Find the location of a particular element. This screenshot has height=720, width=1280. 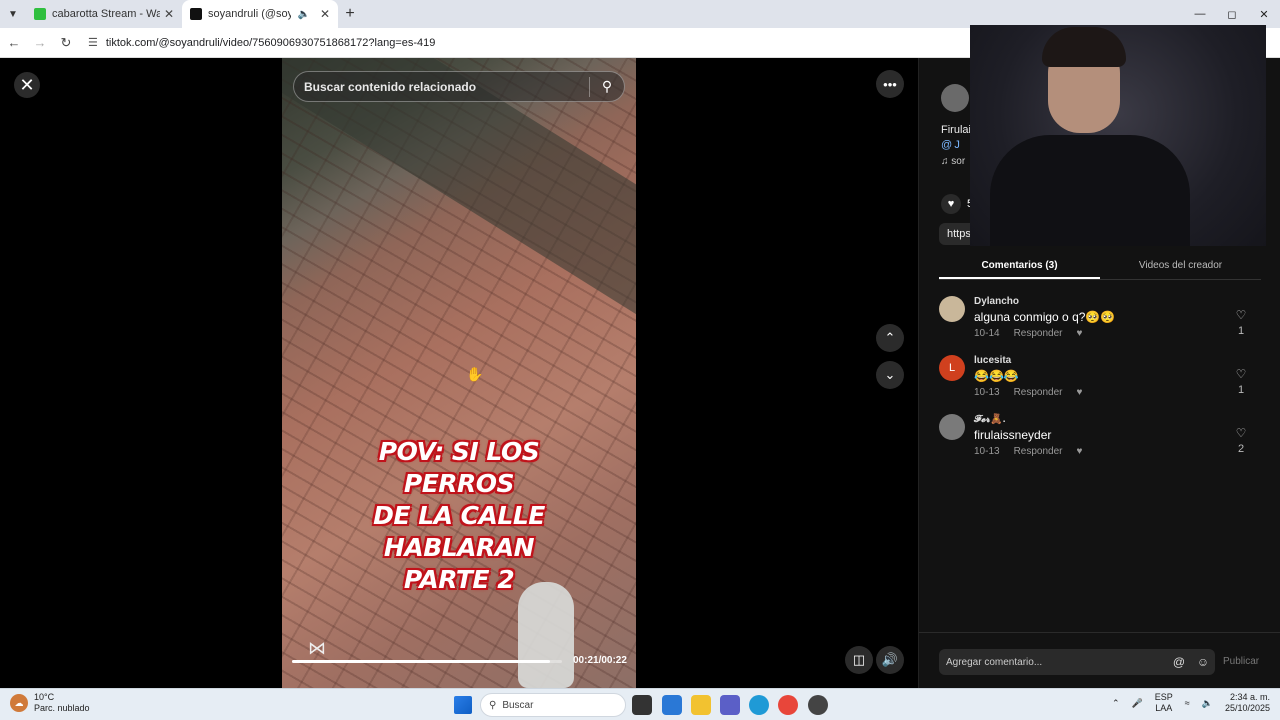

related-search-input is located at coordinates (441, 86).